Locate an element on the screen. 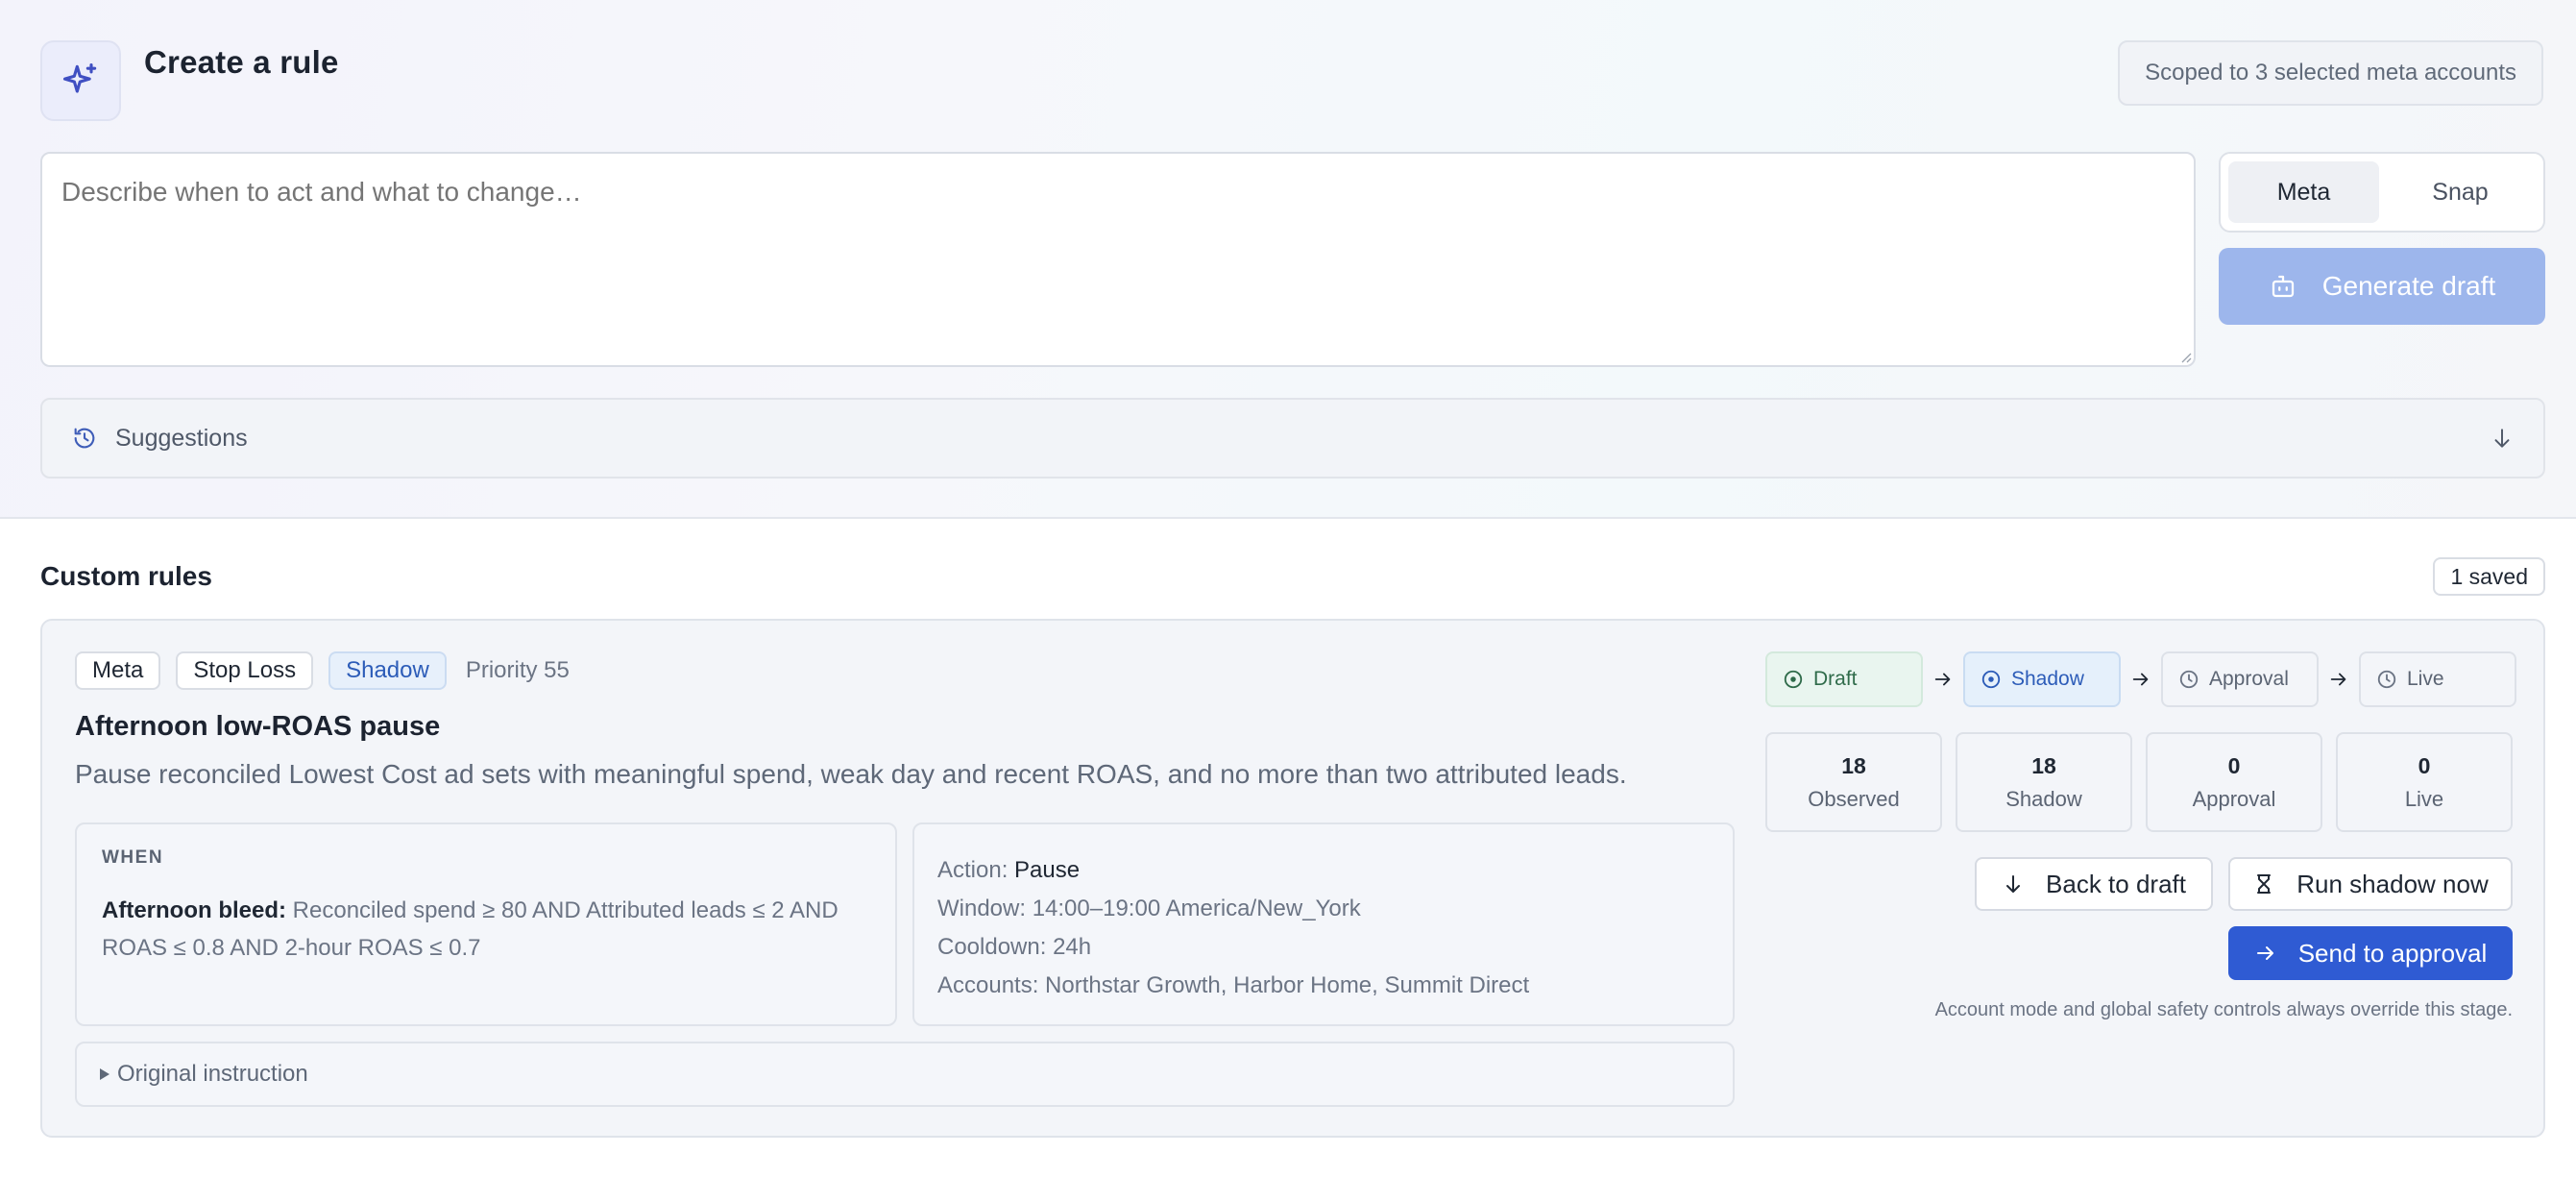 The width and height of the screenshot is (2576, 1178). stage-live: Live is located at coordinates (2437, 679).